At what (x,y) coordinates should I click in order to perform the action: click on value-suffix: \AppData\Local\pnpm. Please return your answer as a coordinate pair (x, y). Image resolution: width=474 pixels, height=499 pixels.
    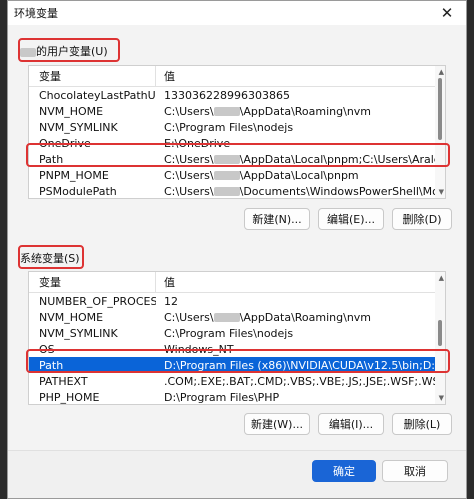
    Looking at the image, I should click on (299, 175).